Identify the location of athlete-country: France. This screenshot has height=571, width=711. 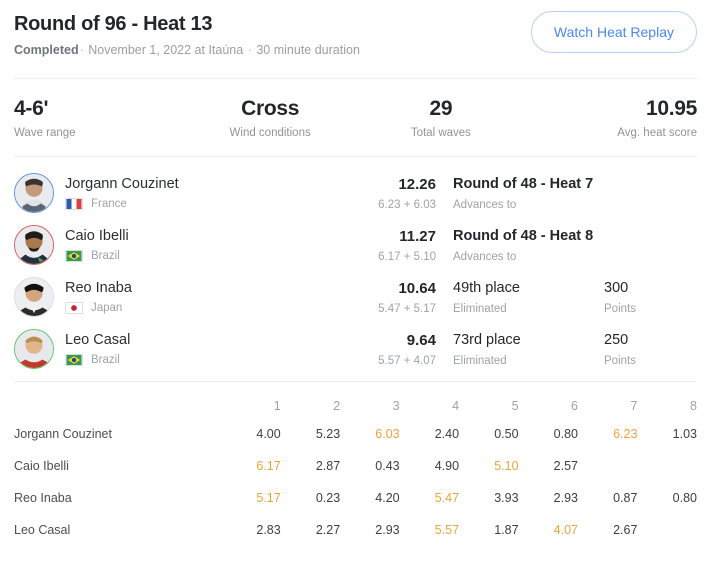
(122, 204).